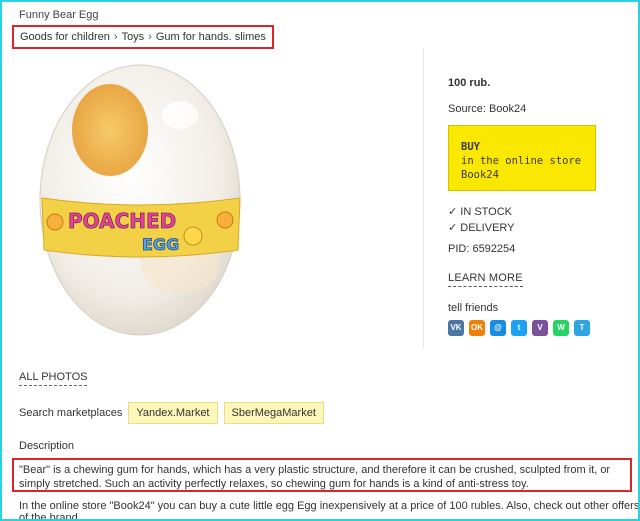 This screenshot has height=521, width=640. I want to click on band-text-poached: POACHED, so click(122, 221).